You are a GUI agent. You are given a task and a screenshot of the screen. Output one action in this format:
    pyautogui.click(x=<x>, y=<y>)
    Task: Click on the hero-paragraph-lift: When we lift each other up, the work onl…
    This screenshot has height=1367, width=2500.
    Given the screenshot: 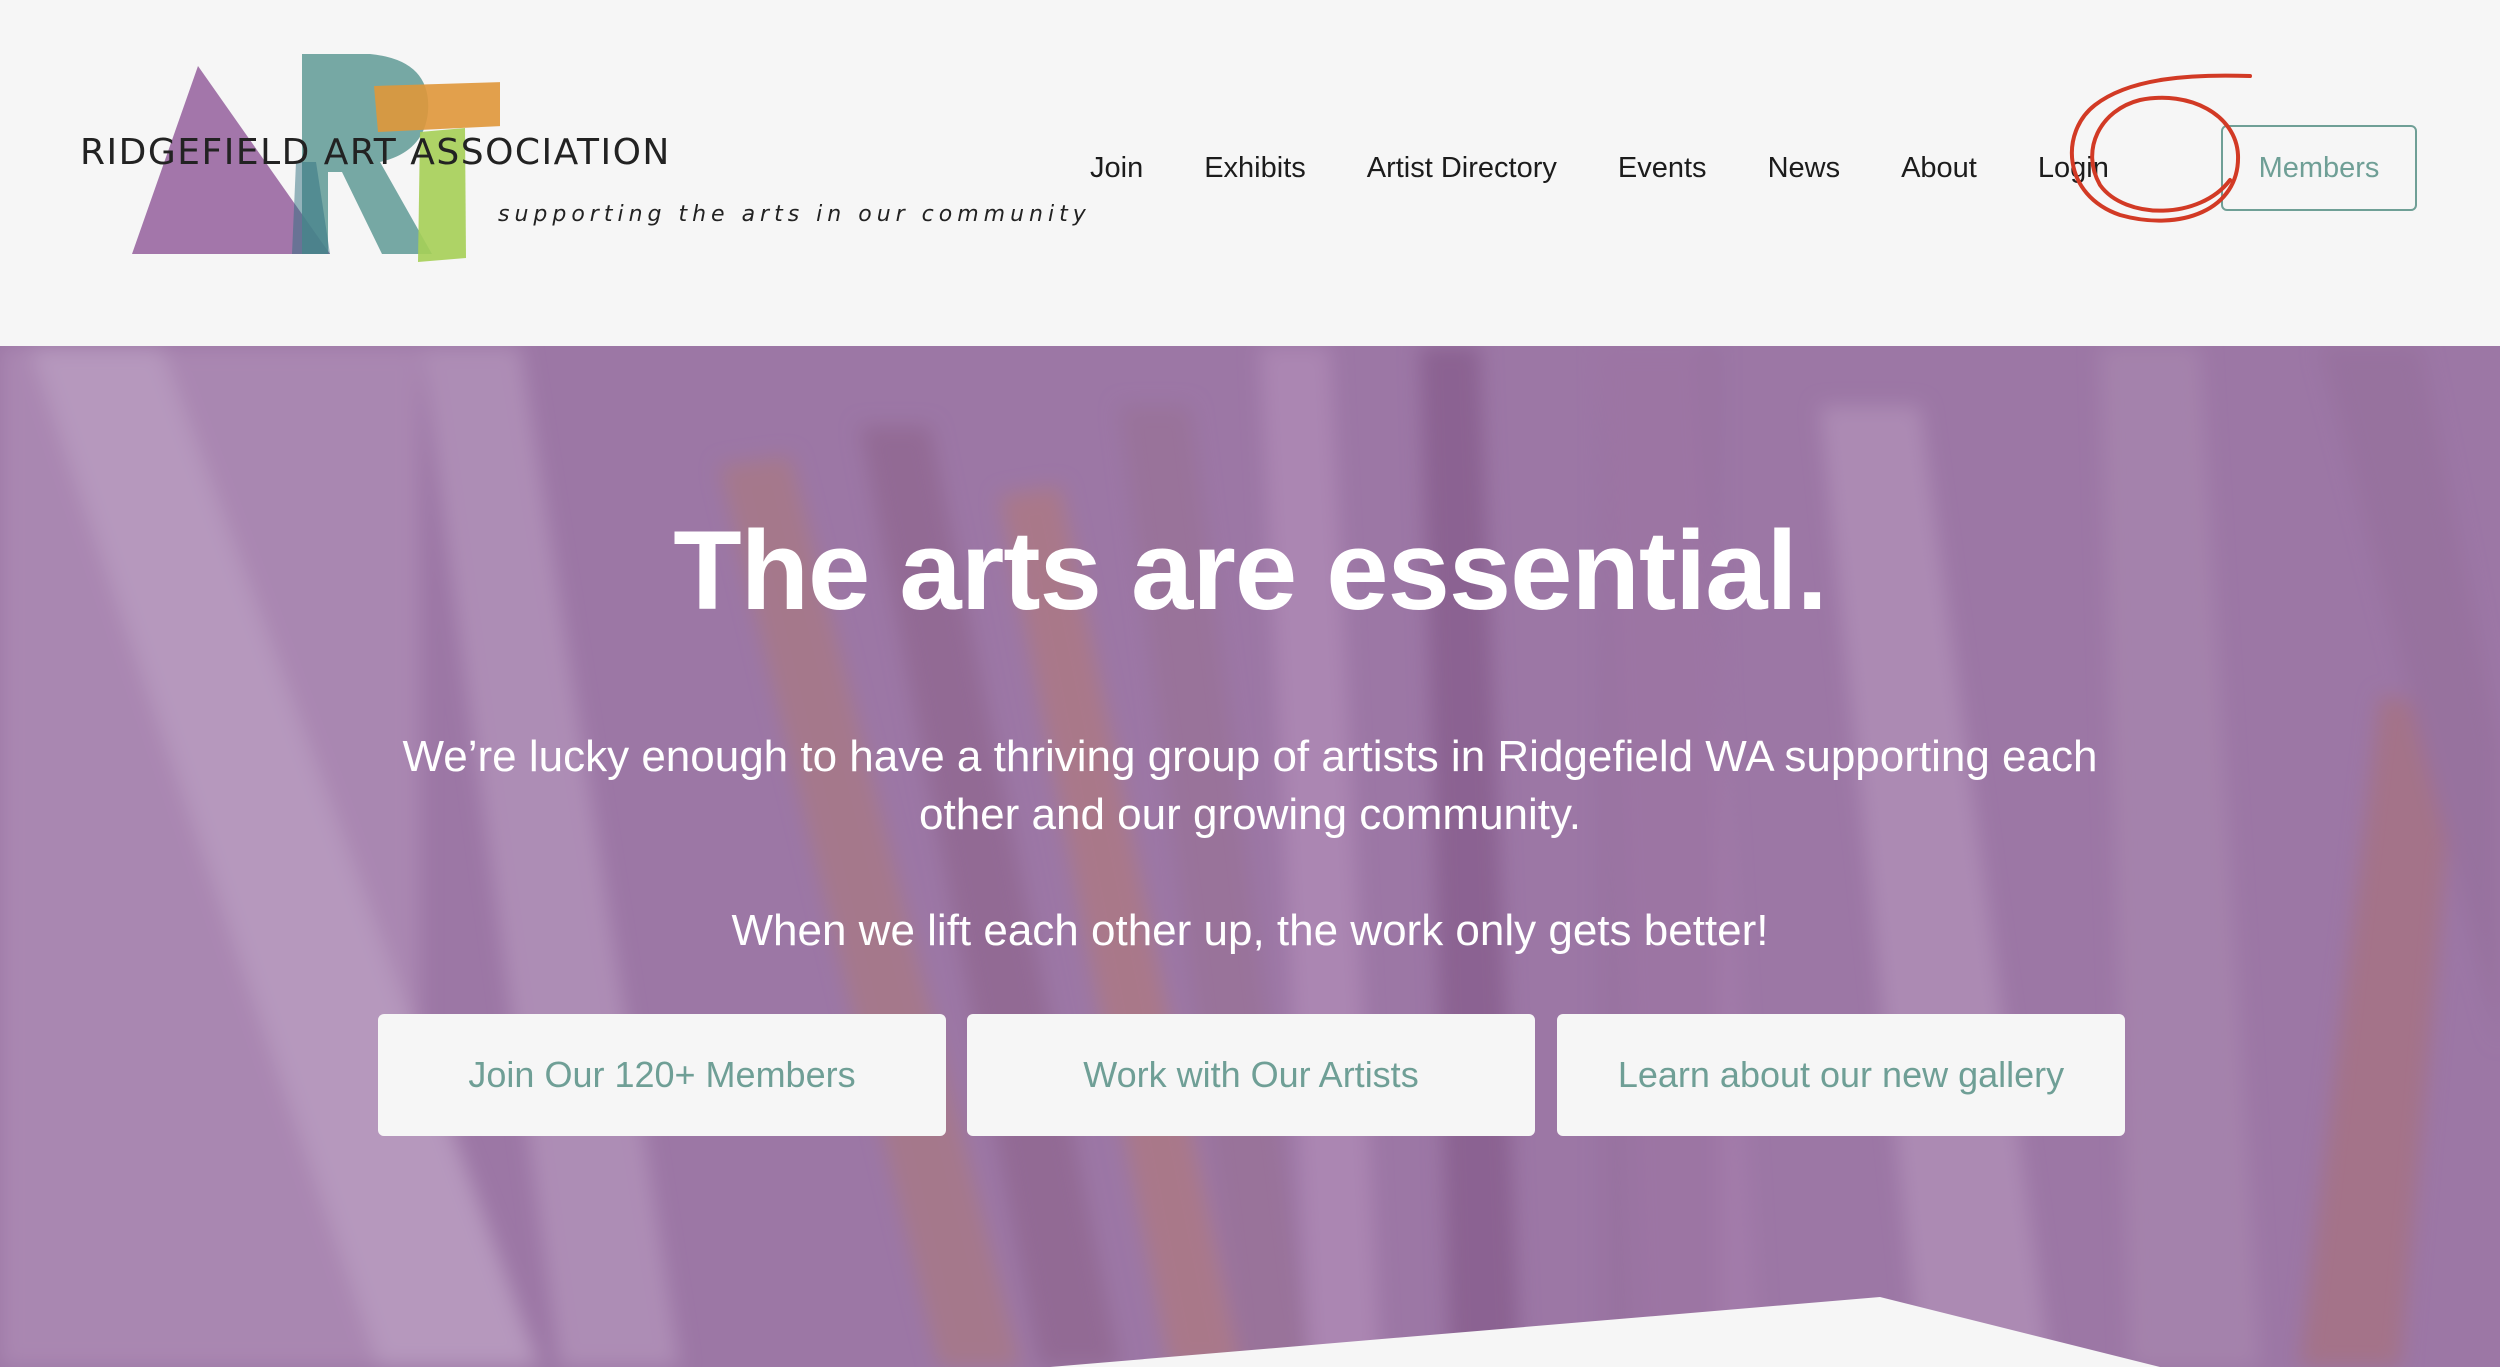 What is the action you would take?
    pyautogui.click(x=1250, y=930)
    